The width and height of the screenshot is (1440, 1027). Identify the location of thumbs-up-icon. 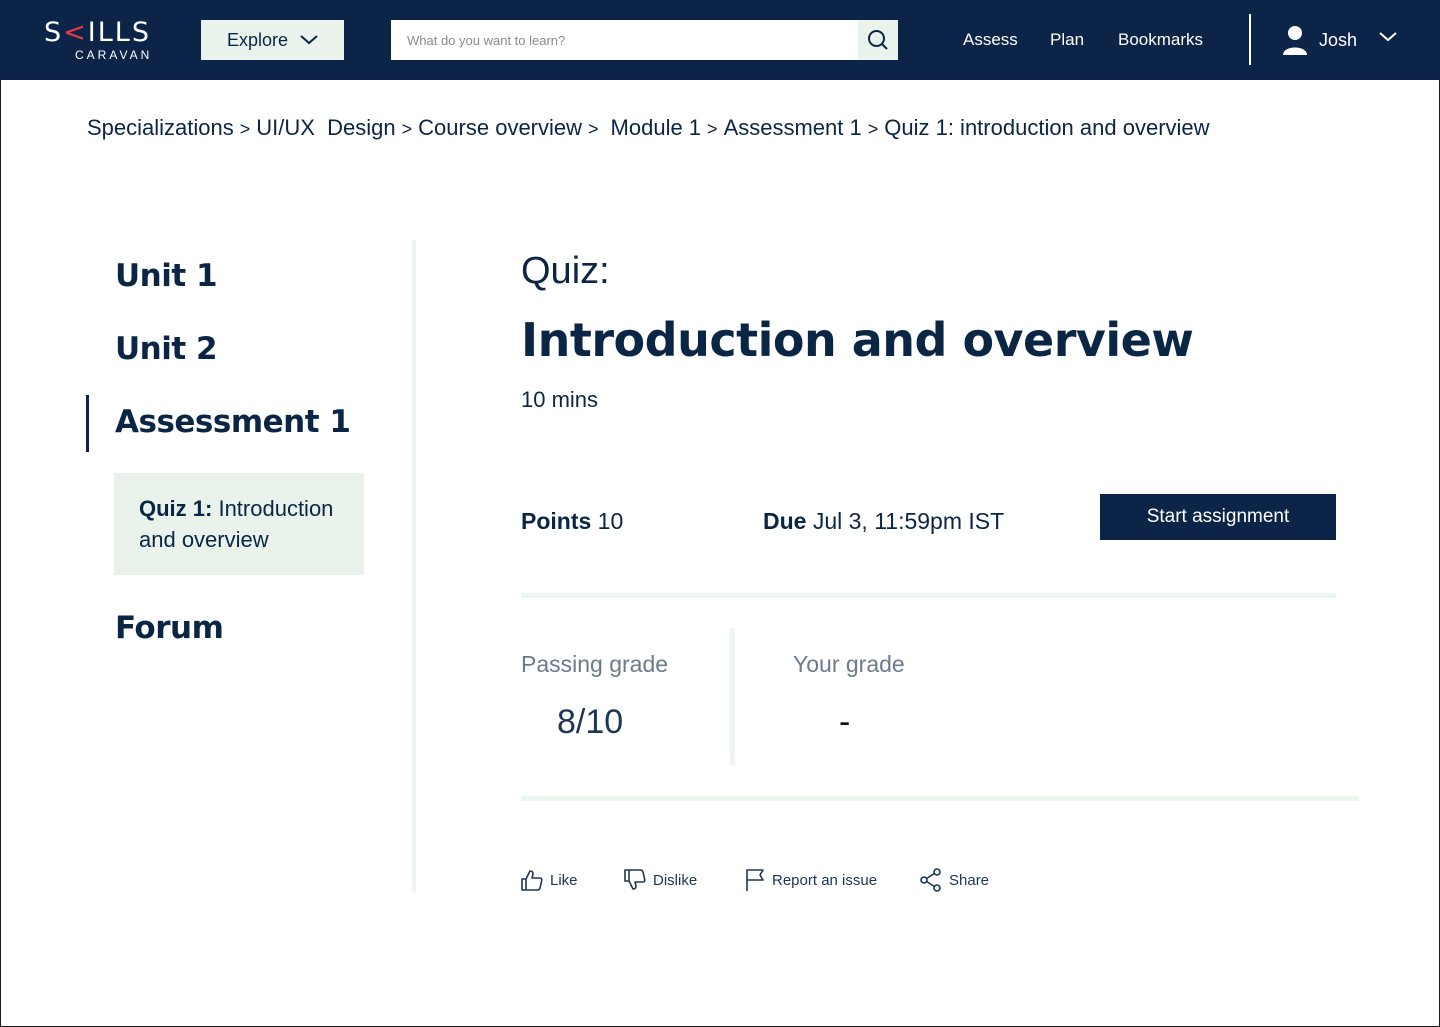
(532, 880).